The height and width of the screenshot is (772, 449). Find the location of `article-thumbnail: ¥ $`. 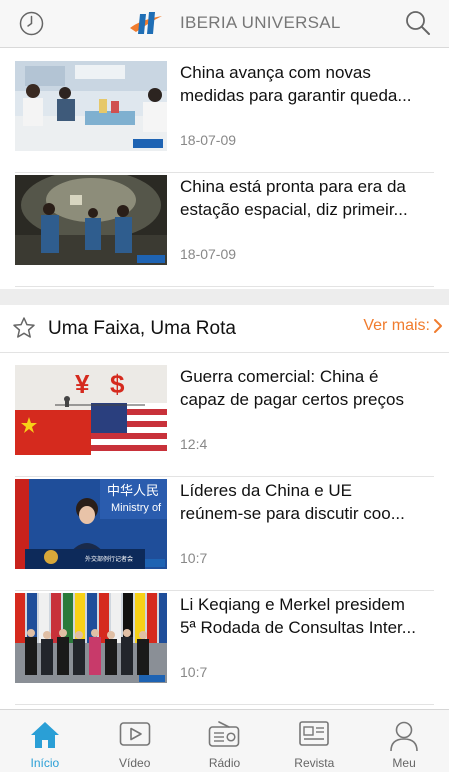

article-thumbnail: ¥ $ is located at coordinates (91, 410).